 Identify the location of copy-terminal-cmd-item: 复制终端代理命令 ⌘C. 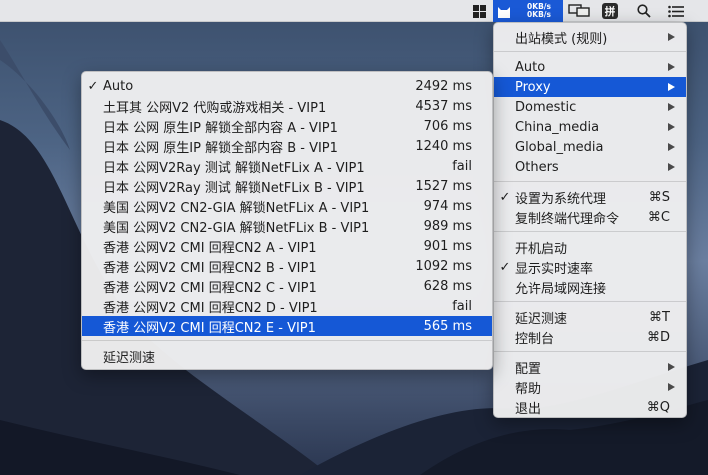
(590, 217).